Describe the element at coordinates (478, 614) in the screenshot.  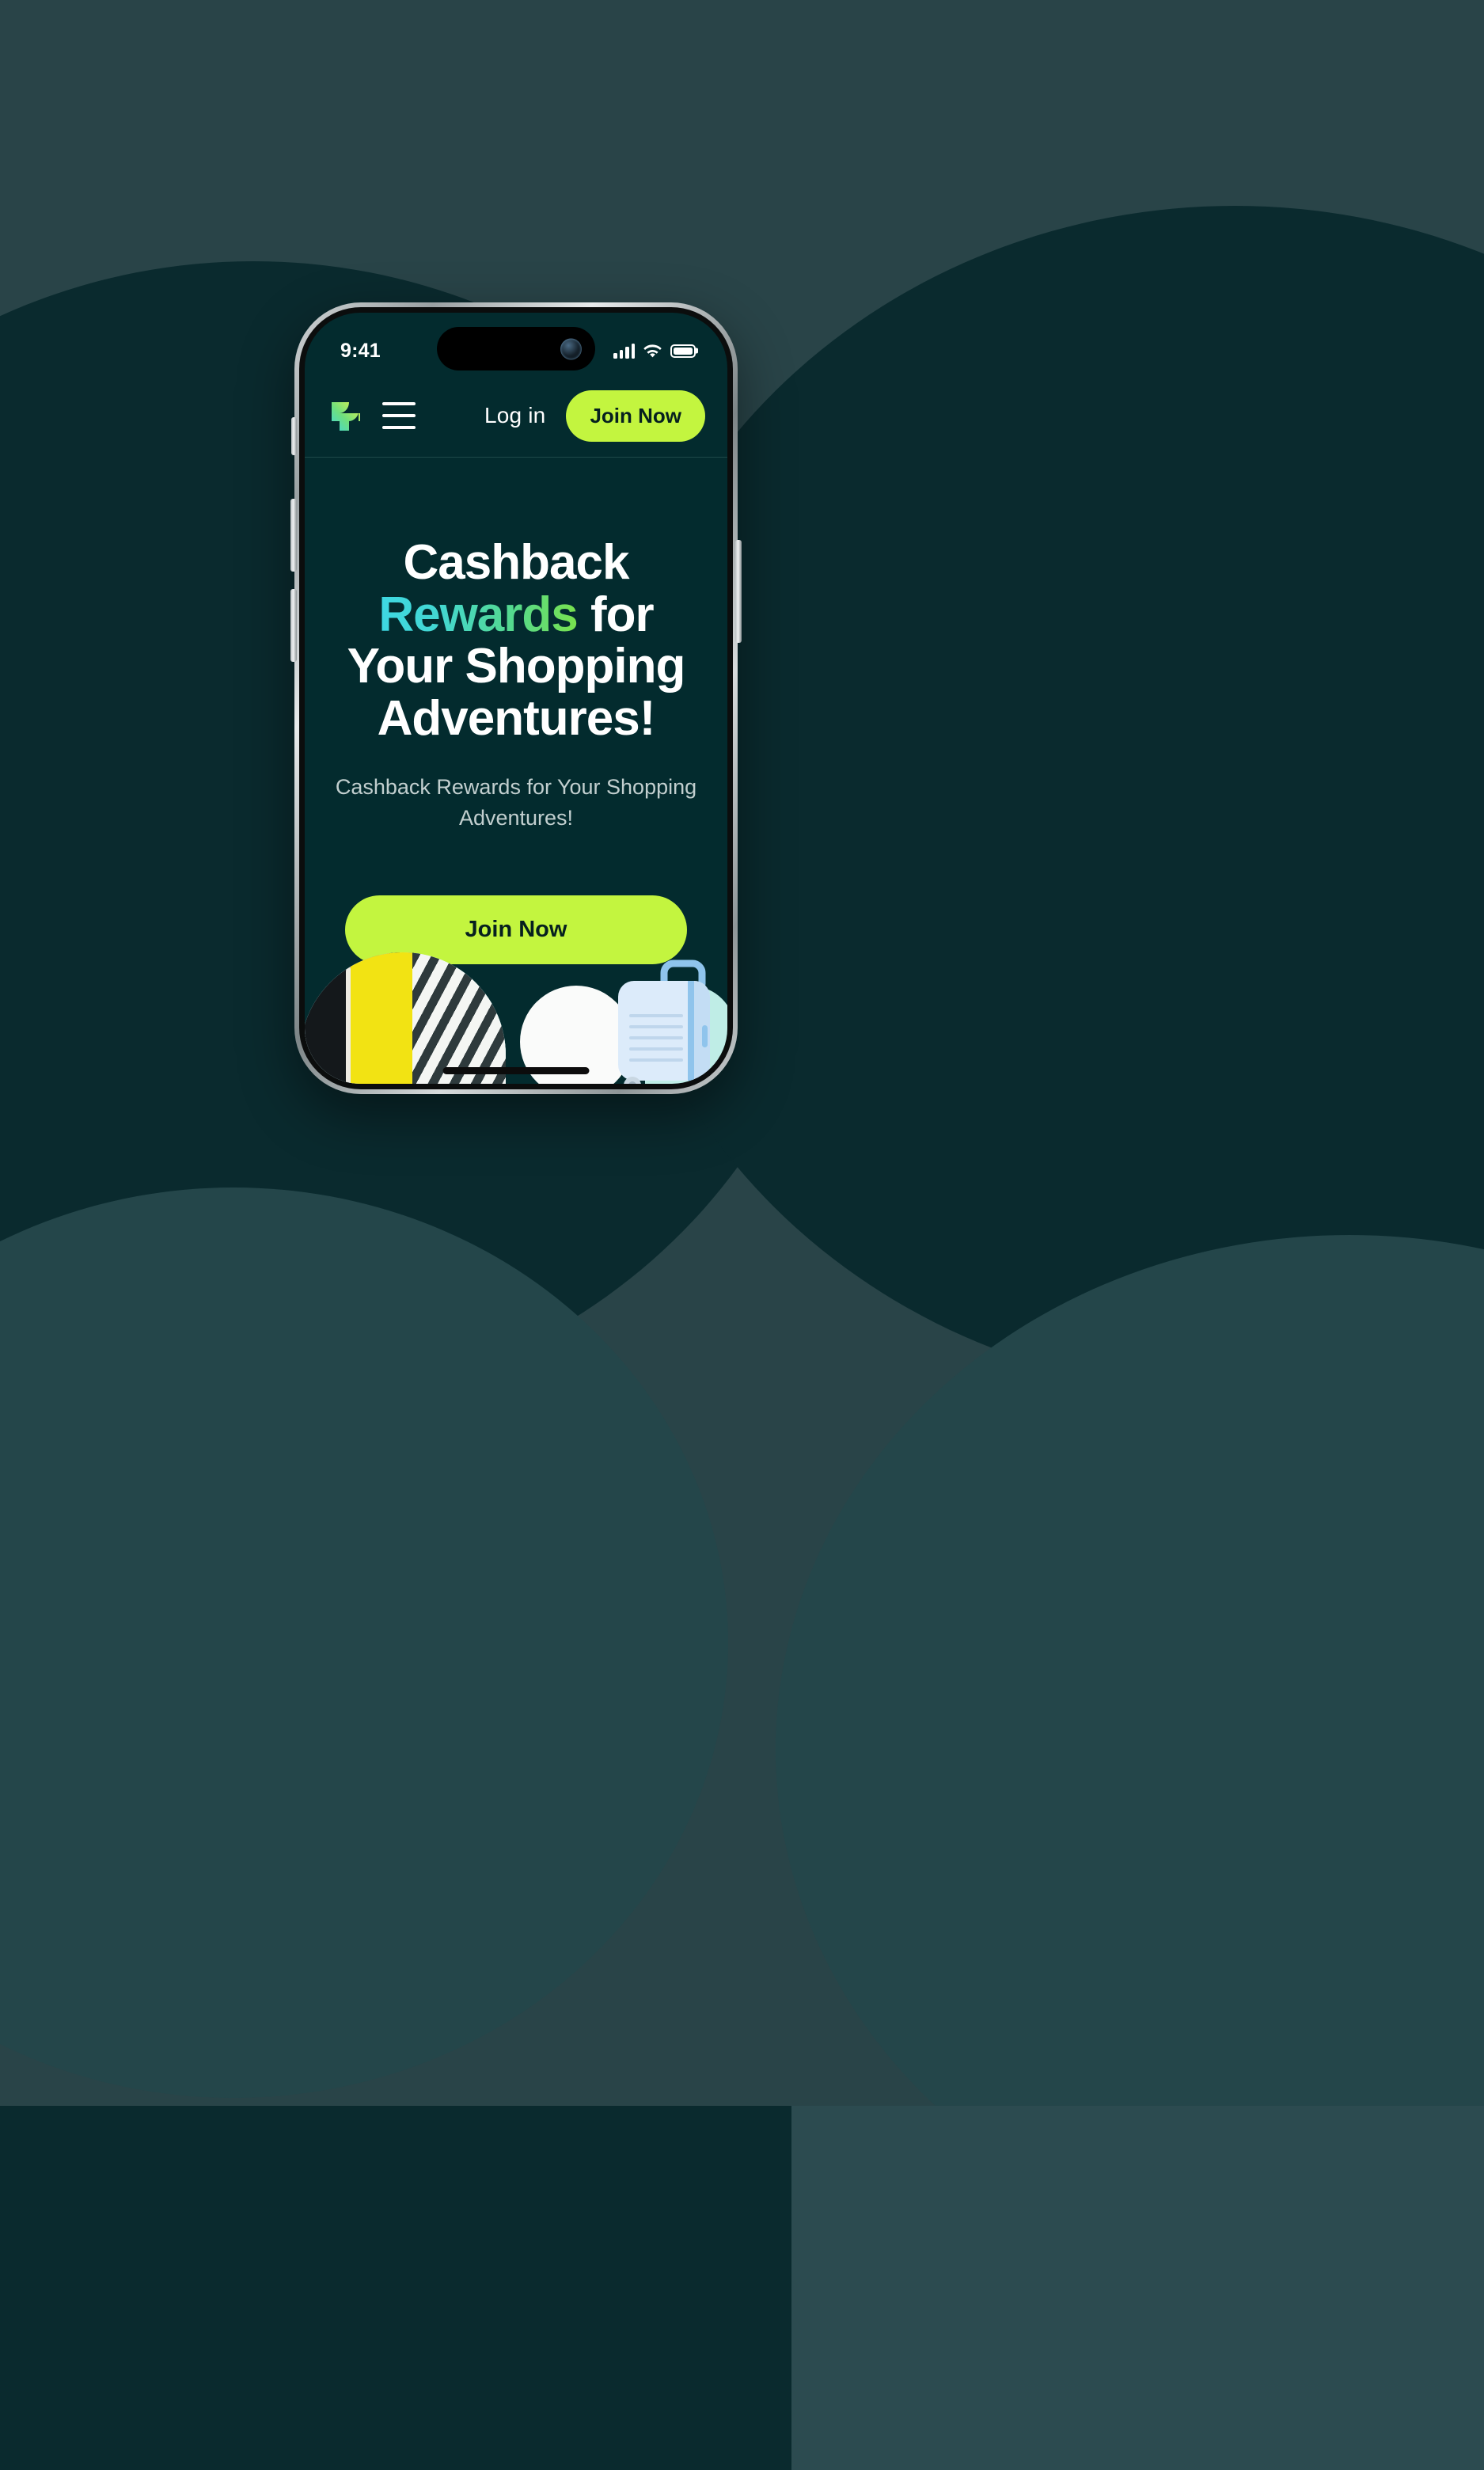
I see `headline-highlight-word: Rewards` at that location.